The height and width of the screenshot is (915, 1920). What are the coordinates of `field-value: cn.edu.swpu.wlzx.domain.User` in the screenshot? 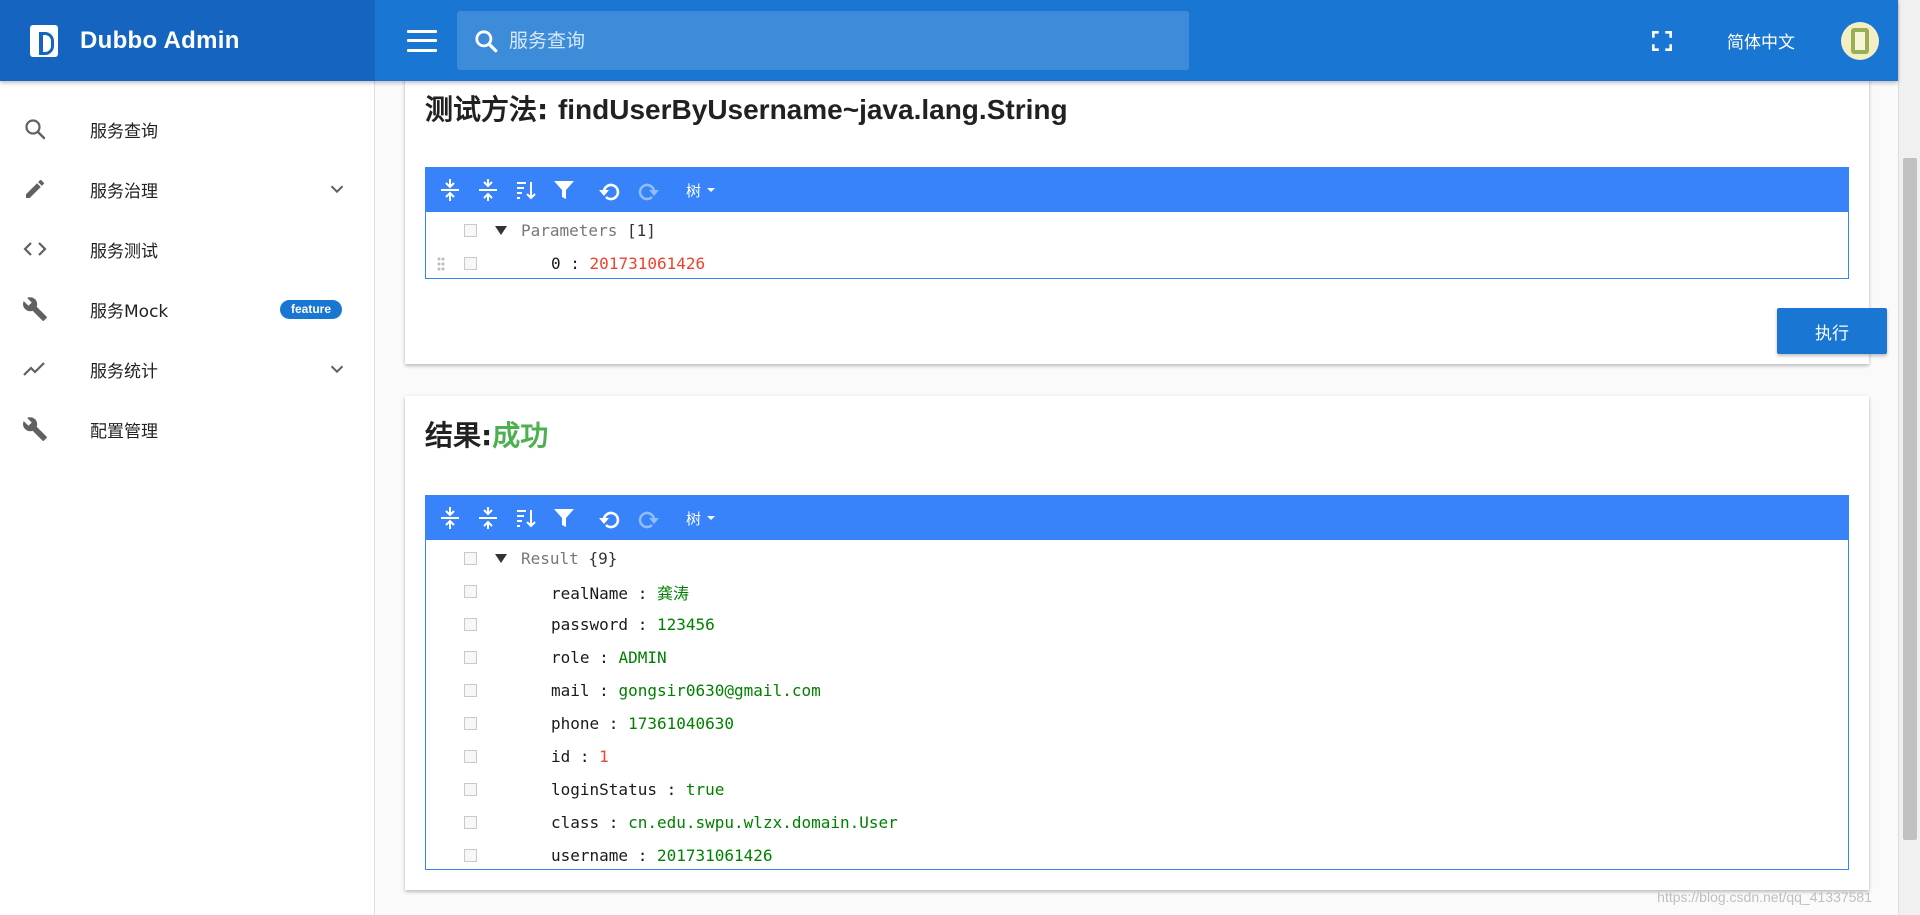 It's located at (763, 822).